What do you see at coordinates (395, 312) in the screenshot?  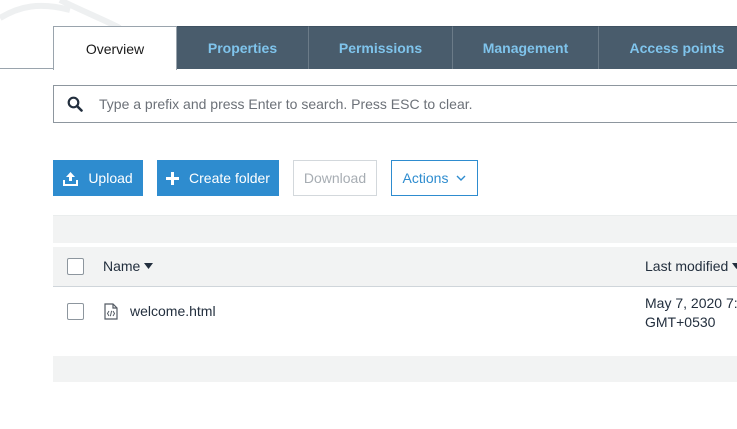 I see `table-row: welcome.html May 7, 2020 7: GMT+0530` at bounding box center [395, 312].